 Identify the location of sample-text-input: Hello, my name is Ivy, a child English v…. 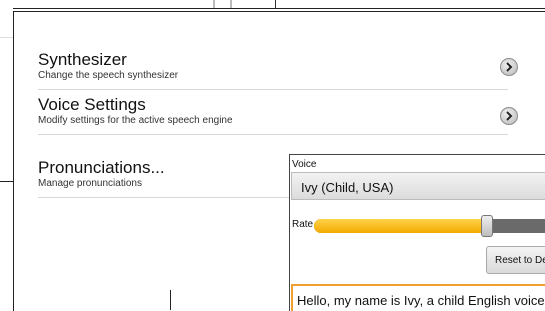
(418, 297).